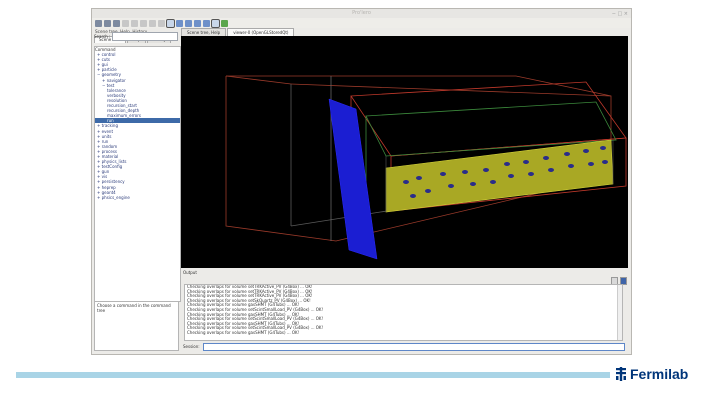  What do you see at coordinates (206, 23) in the screenshot?
I see `surface-icon` at bounding box center [206, 23].